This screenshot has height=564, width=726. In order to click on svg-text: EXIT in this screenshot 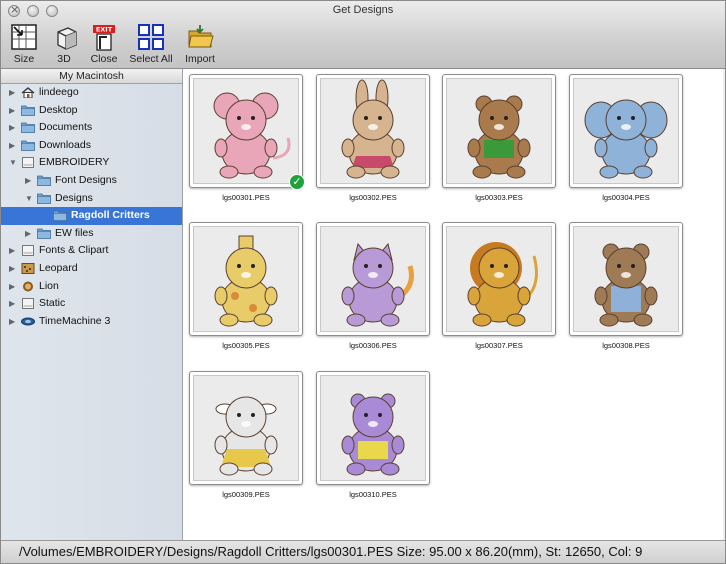, I will do `click(104, 30)`.